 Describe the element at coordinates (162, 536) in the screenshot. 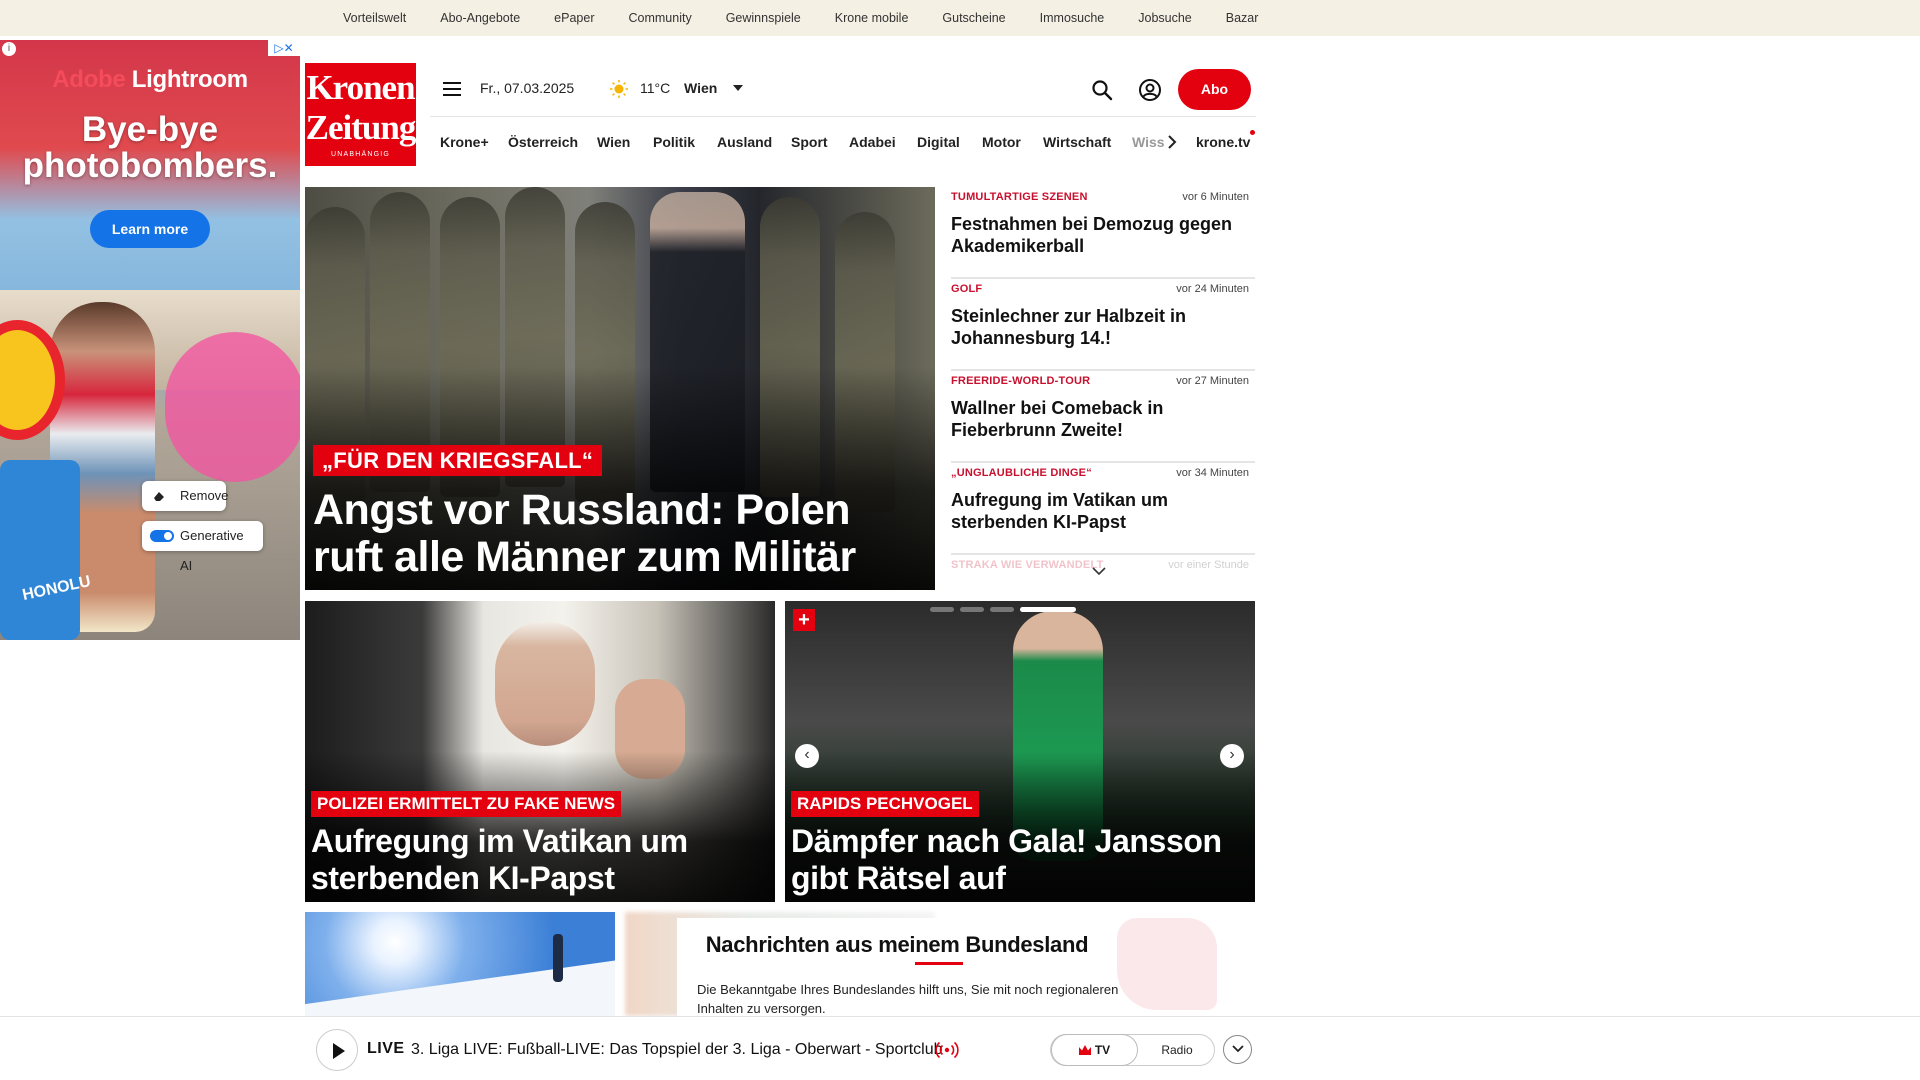

I see `toggle-icon` at that location.